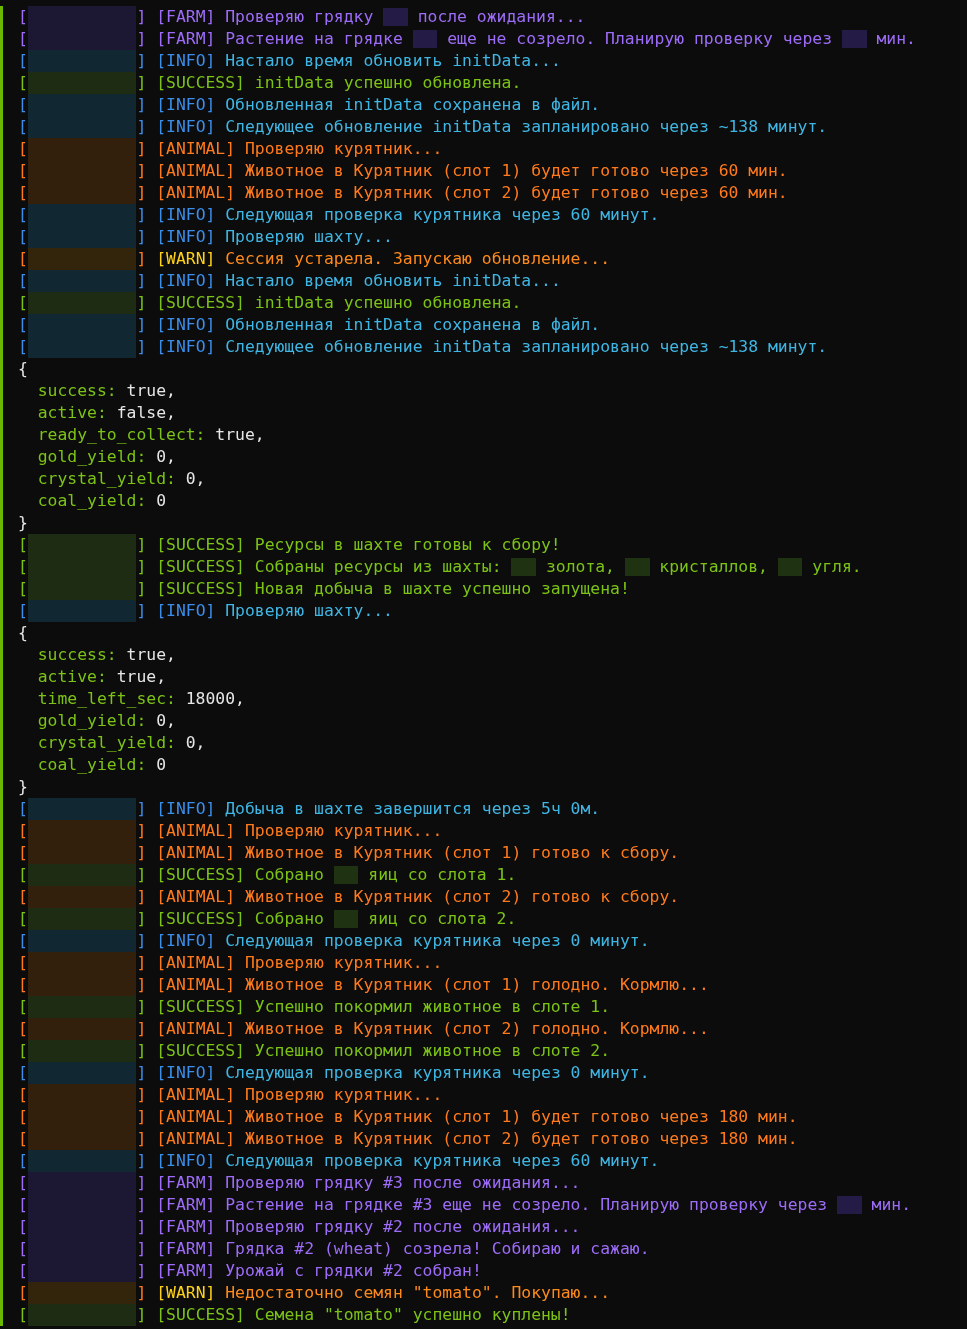  What do you see at coordinates (289, 875) in the screenshot?
I see `log-message: Собрано` at bounding box center [289, 875].